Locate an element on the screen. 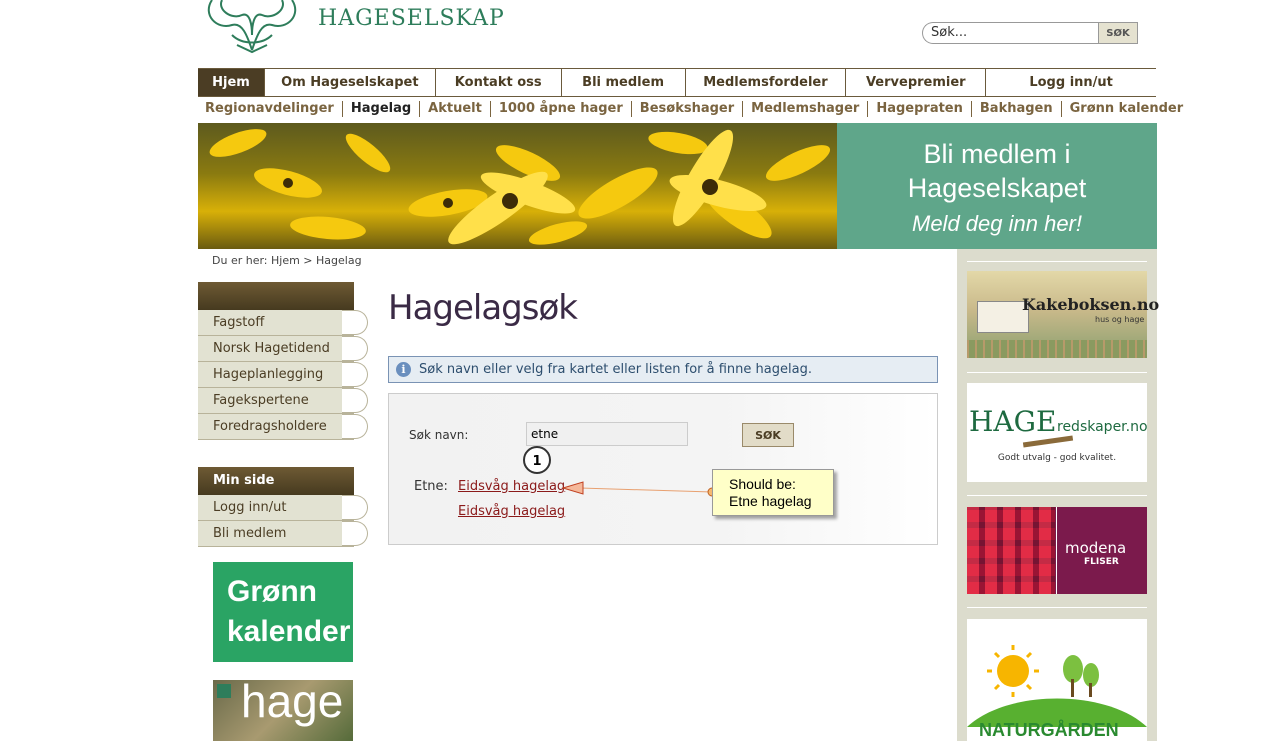  magazine-title: hage is located at coordinates (292, 703).